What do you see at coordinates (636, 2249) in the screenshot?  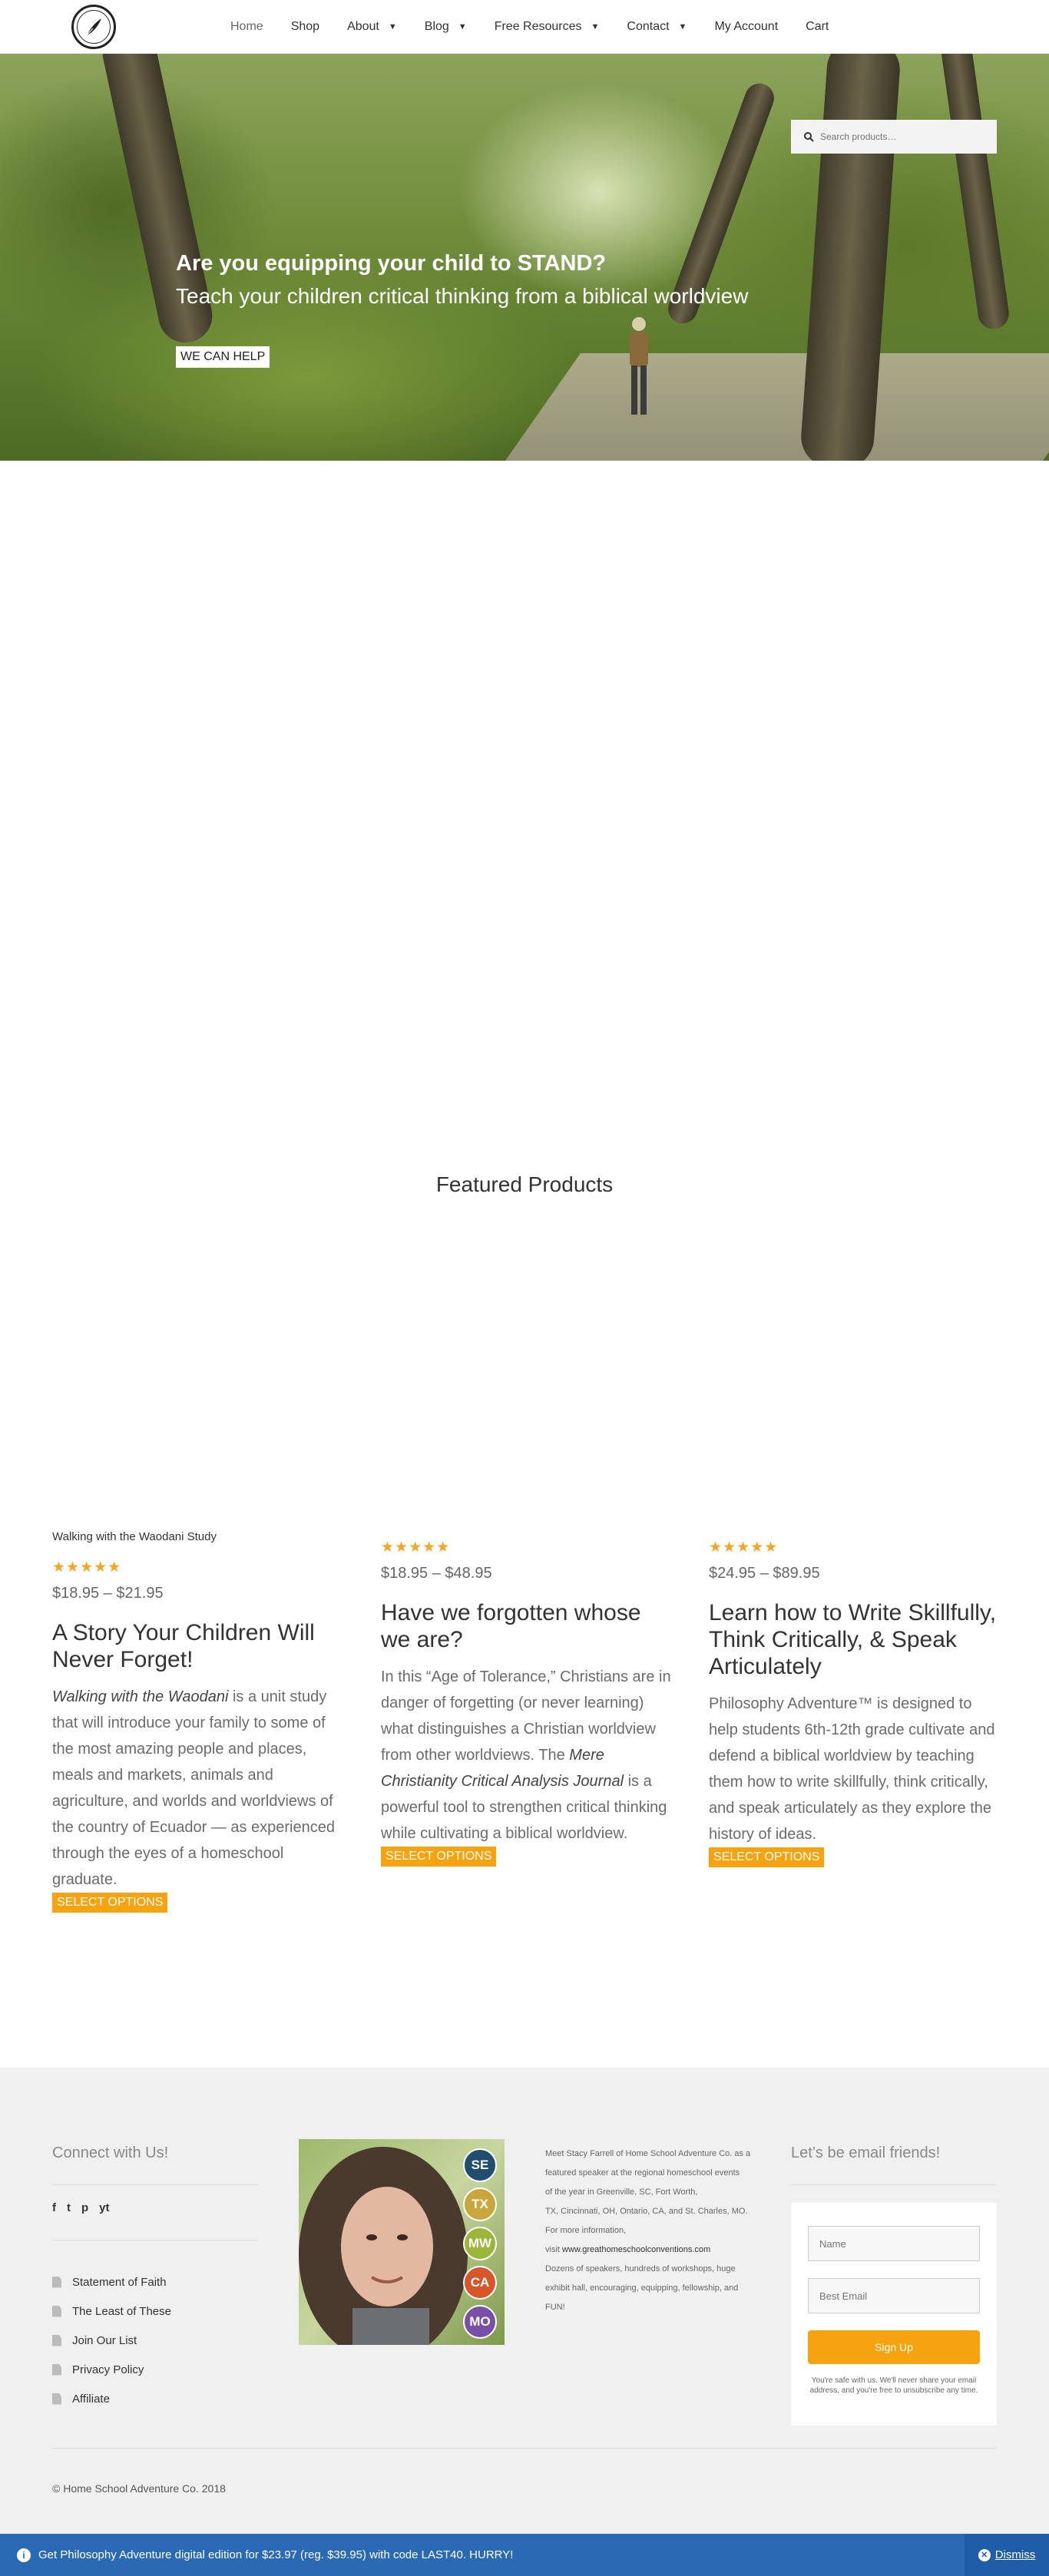 I see `conventions-link: www.greathomeschoolconventions.com` at bounding box center [636, 2249].